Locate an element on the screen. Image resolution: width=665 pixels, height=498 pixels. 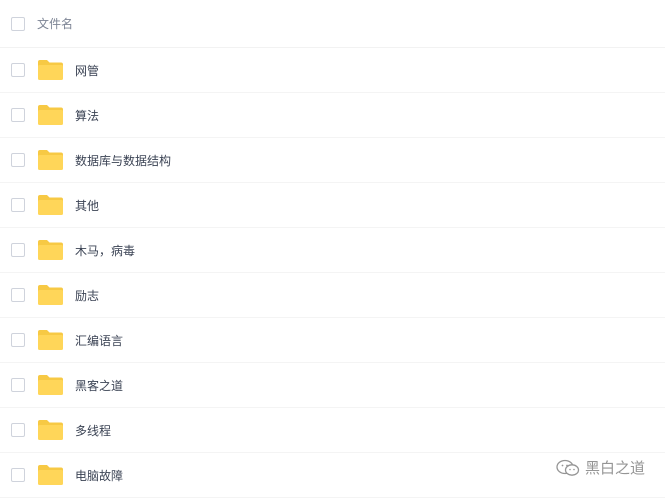
file-row: 数据库与数据结构 is located at coordinates (332, 160).